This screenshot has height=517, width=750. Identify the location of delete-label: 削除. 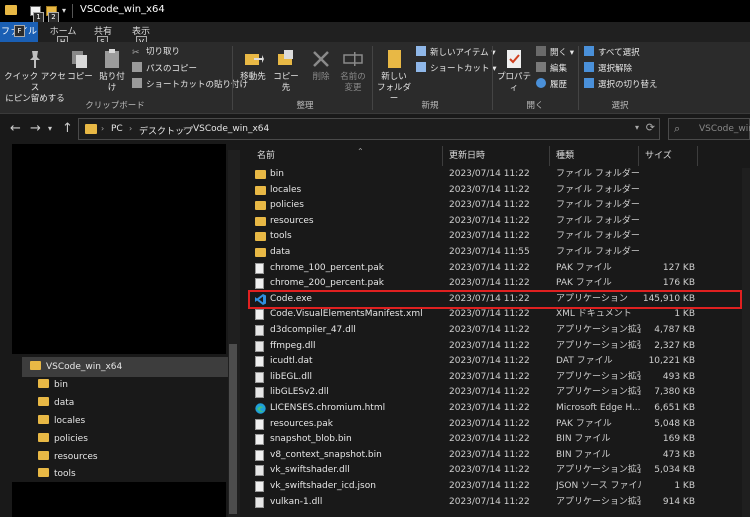
(321, 77).